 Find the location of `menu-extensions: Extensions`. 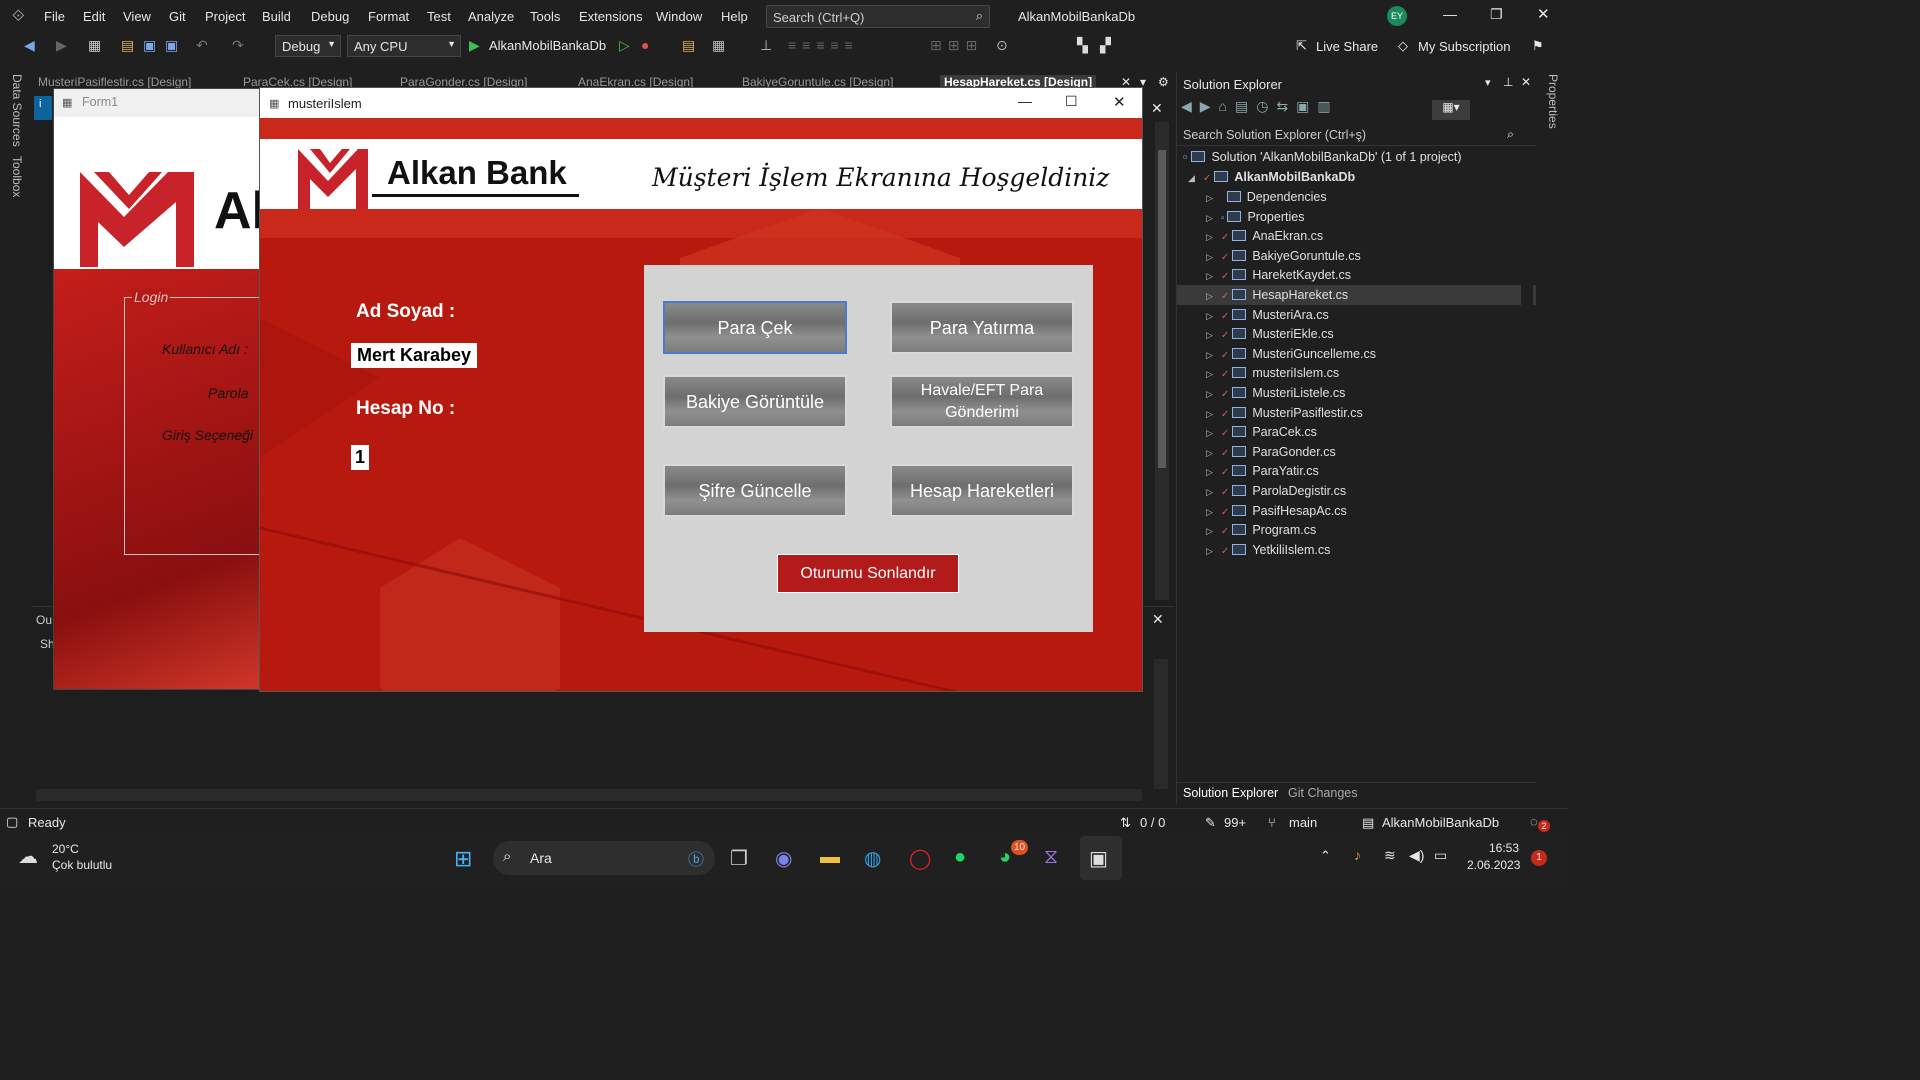

menu-extensions: Extensions is located at coordinates (611, 16).